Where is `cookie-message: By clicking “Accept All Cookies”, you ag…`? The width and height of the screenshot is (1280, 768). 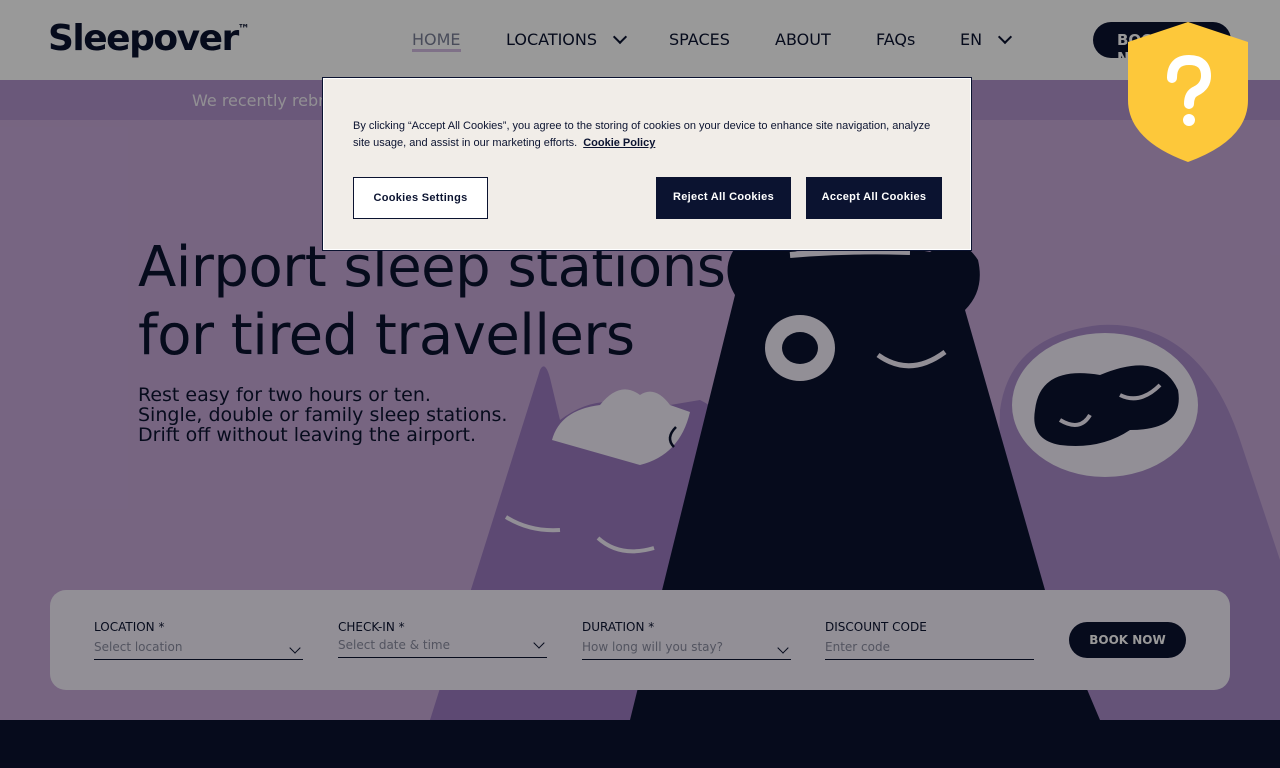
cookie-message: By clicking “Accept All Cookies”, you ag… is located at coordinates (648, 135).